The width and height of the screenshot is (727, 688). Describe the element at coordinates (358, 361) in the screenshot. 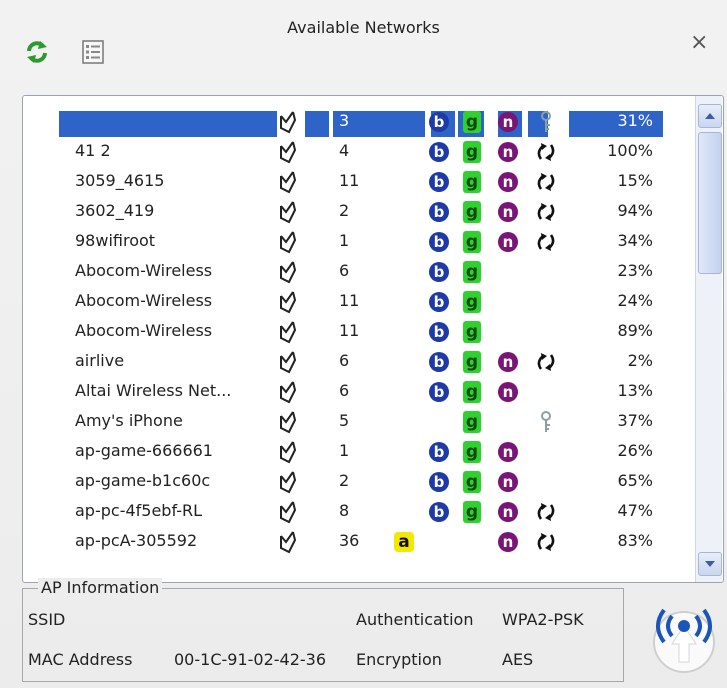

I see `network-row: airlive 6 b g n 2%` at that location.